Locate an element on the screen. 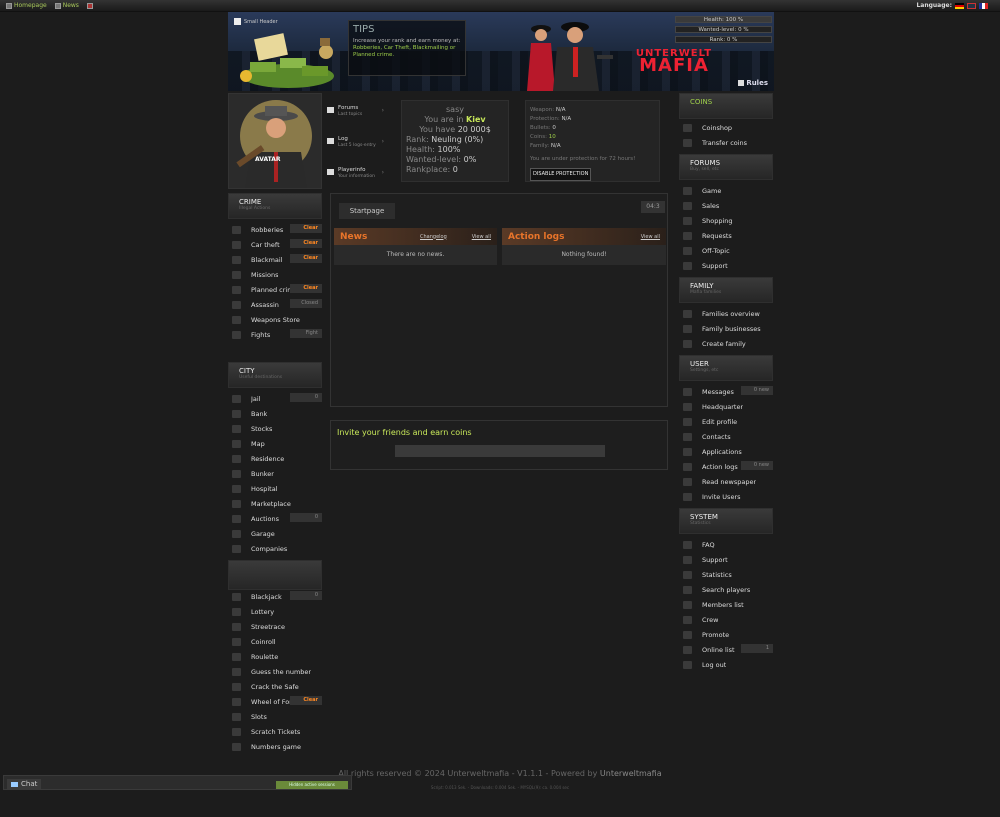 This screenshot has height=817, width=1000. system-item-8: Log out is located at coordinates (729, 664).